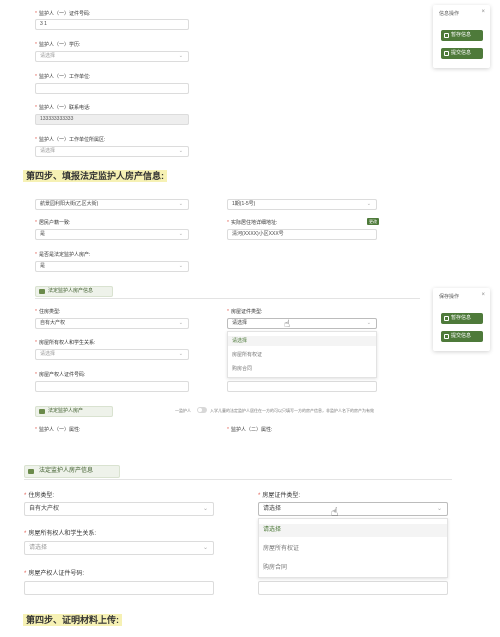 Image resolution: width=500 pixels, height=637 pixels. Describe the element at coordinates (74, 411) in the screenshot. I see `tab-guardian-property-2: 法定监护人房产` at that location.